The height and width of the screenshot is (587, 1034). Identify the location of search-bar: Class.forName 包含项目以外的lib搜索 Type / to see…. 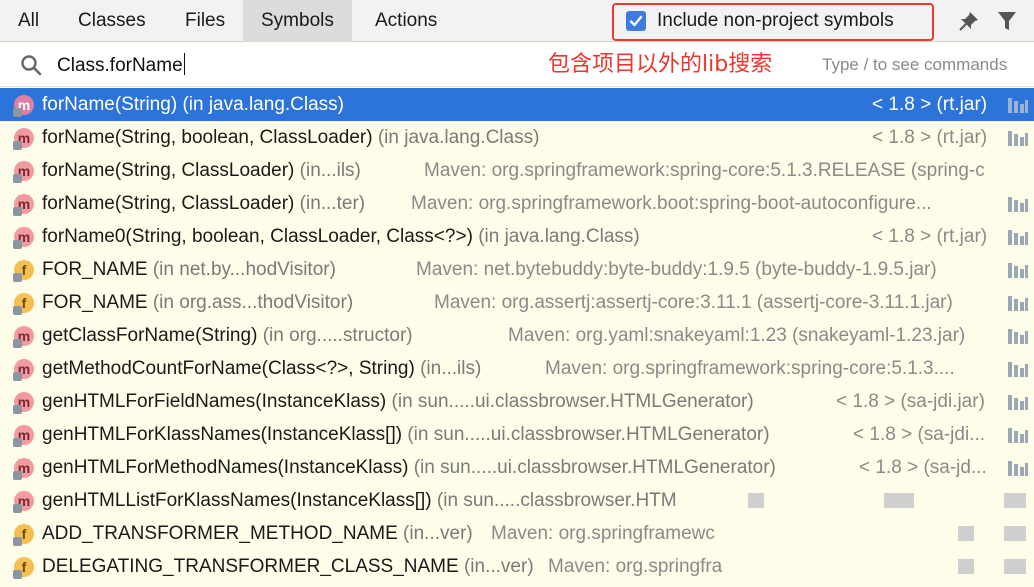
(517, 65).